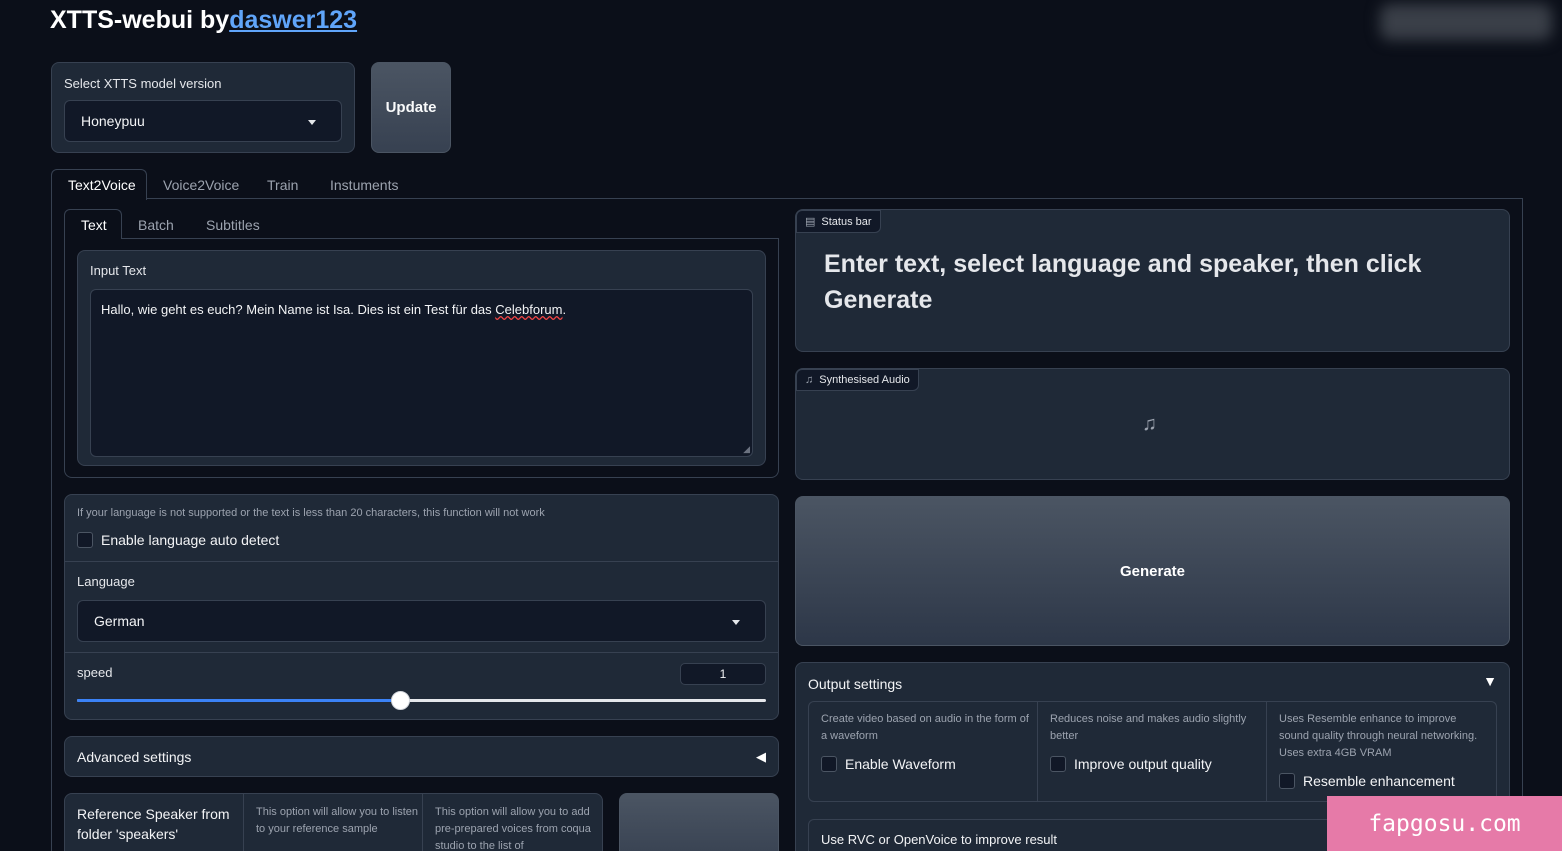  What do you see at coordinates (846, 221) in the screenshot?
I see `status-bar-title: Status bar` at bounding box center [846, 221].